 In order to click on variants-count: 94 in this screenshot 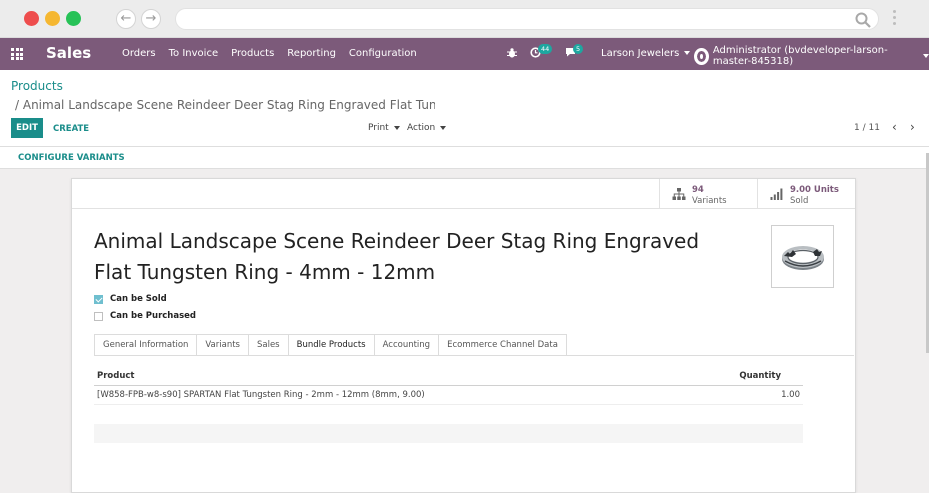, I will do `click(698, 190)`.